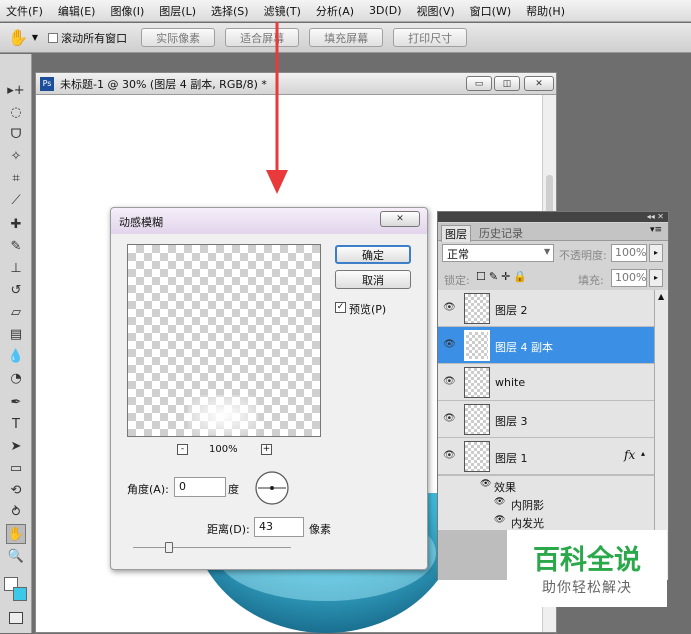 The width and height of the screenshot is (691, 634). Describe the element at coordinates (178, 37) in the screenshot. I see `actual-pixels-button: 实际像素` at that location.